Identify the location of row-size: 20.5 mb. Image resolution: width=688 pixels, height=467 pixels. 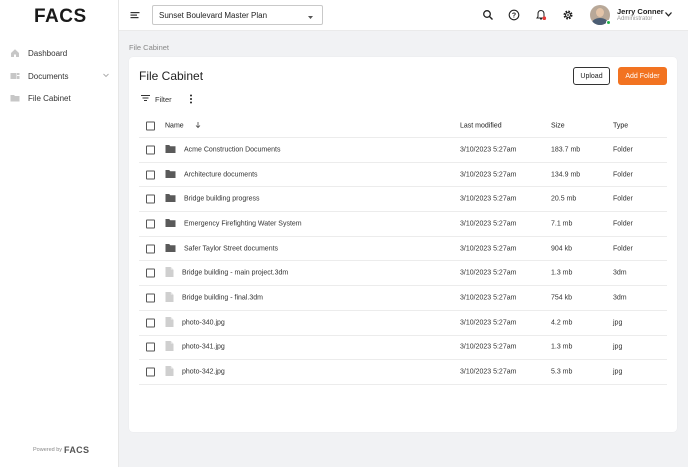
(564, 199).